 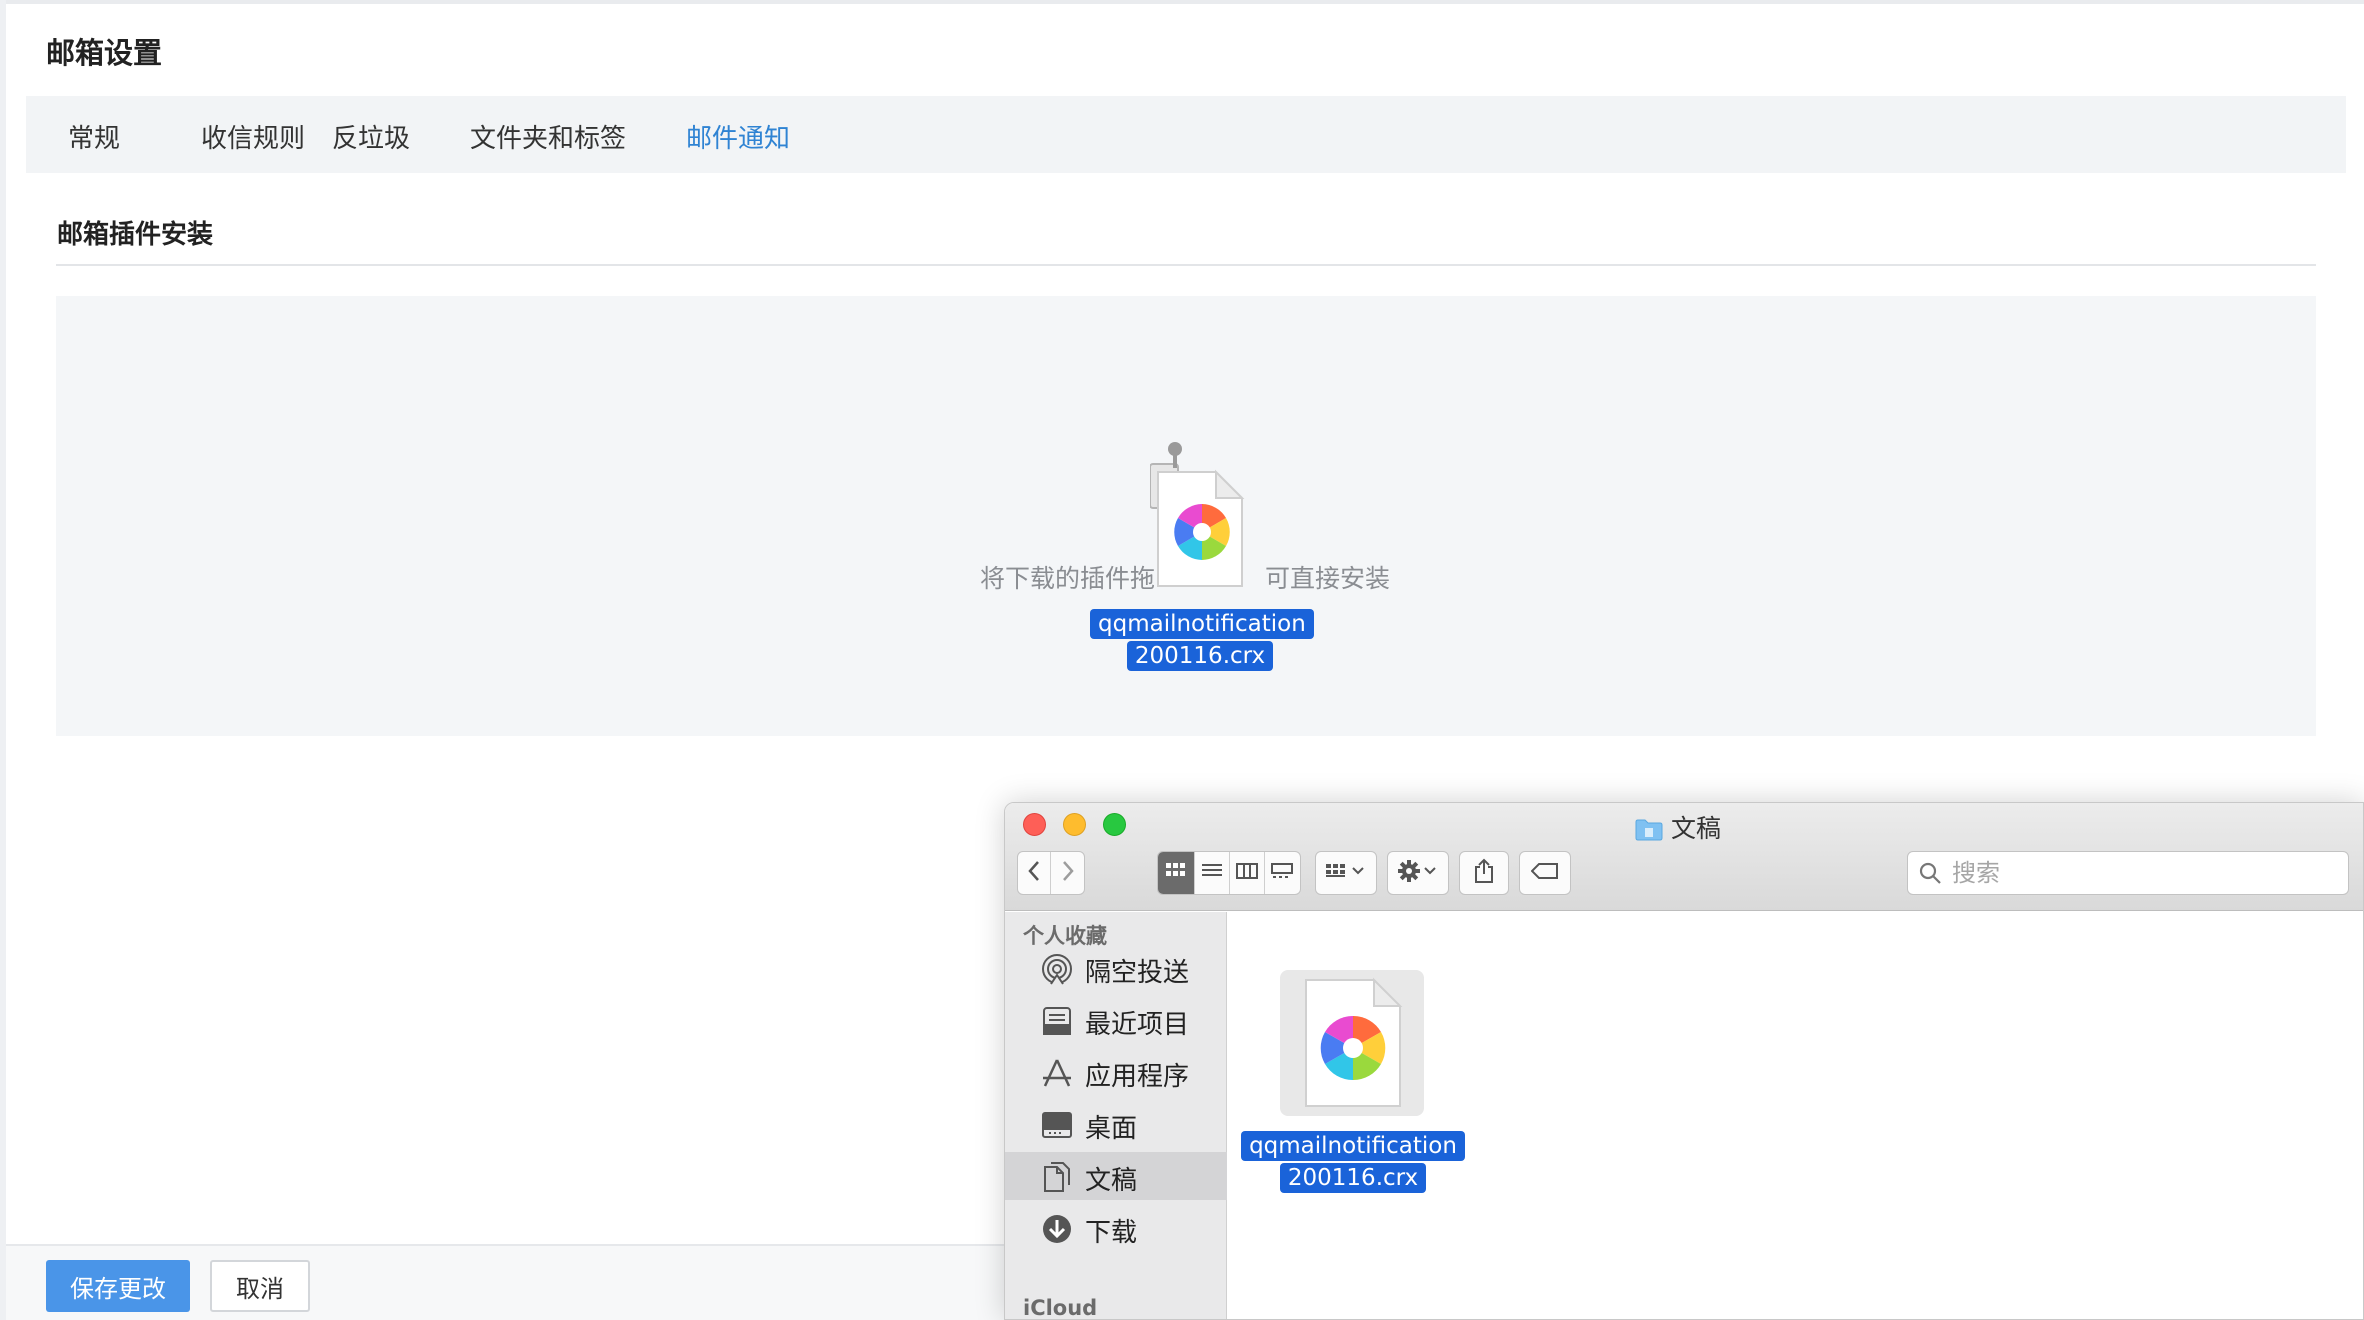 What do you see at coordinates (1060, 1308) in the screenshot?
I see `icloud-header: iCloud` at bounding box center [1060, 1308].